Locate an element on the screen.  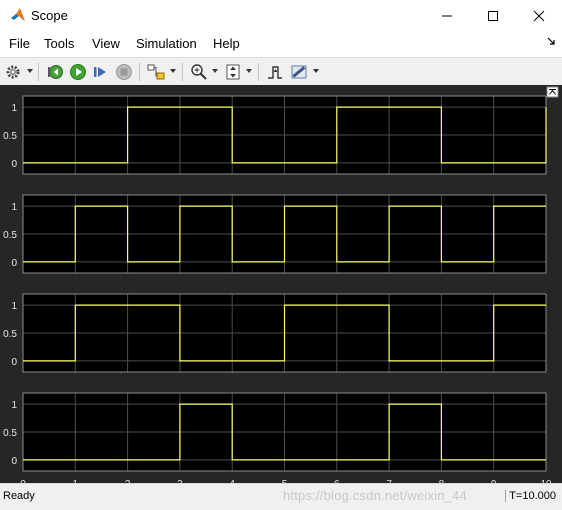
cursor-measurements-icon is located at coordinates (299, 72).